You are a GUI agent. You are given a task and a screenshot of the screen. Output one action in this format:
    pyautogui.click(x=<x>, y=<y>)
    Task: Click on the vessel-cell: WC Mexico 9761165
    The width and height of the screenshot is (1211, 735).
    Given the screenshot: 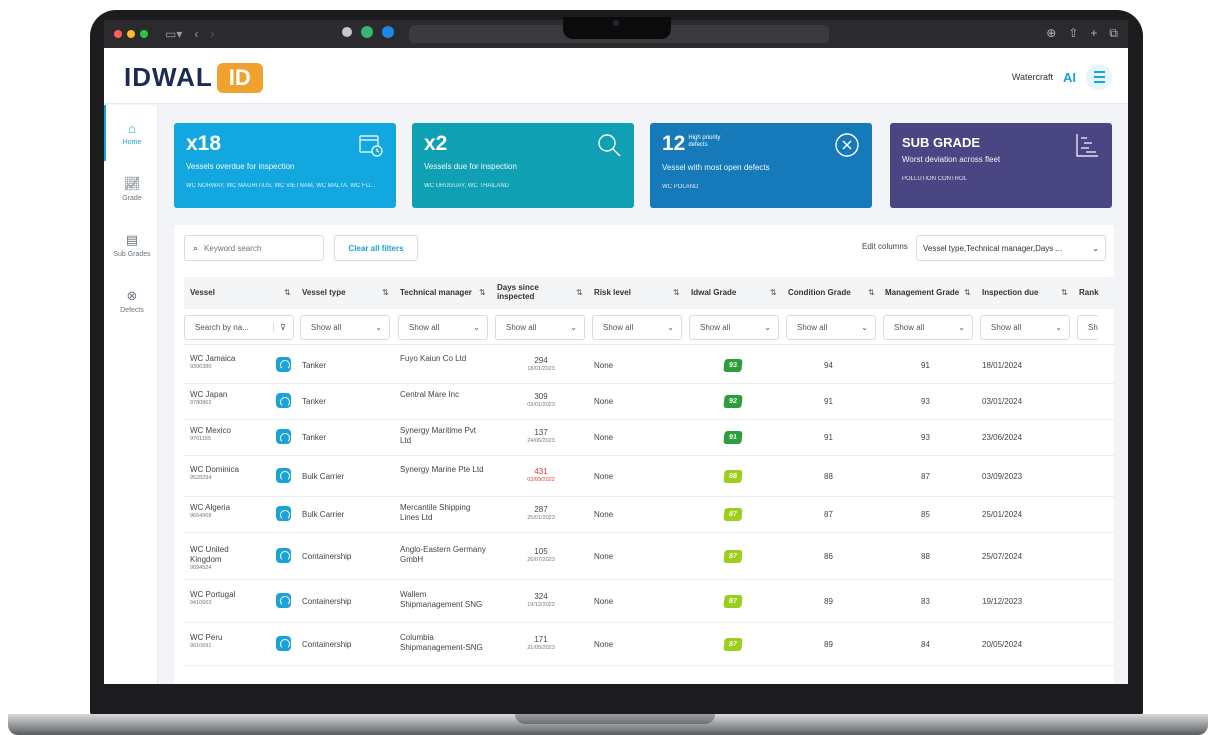 What is the action you would take?
    pyautogui.click(x=217, y=435)
    